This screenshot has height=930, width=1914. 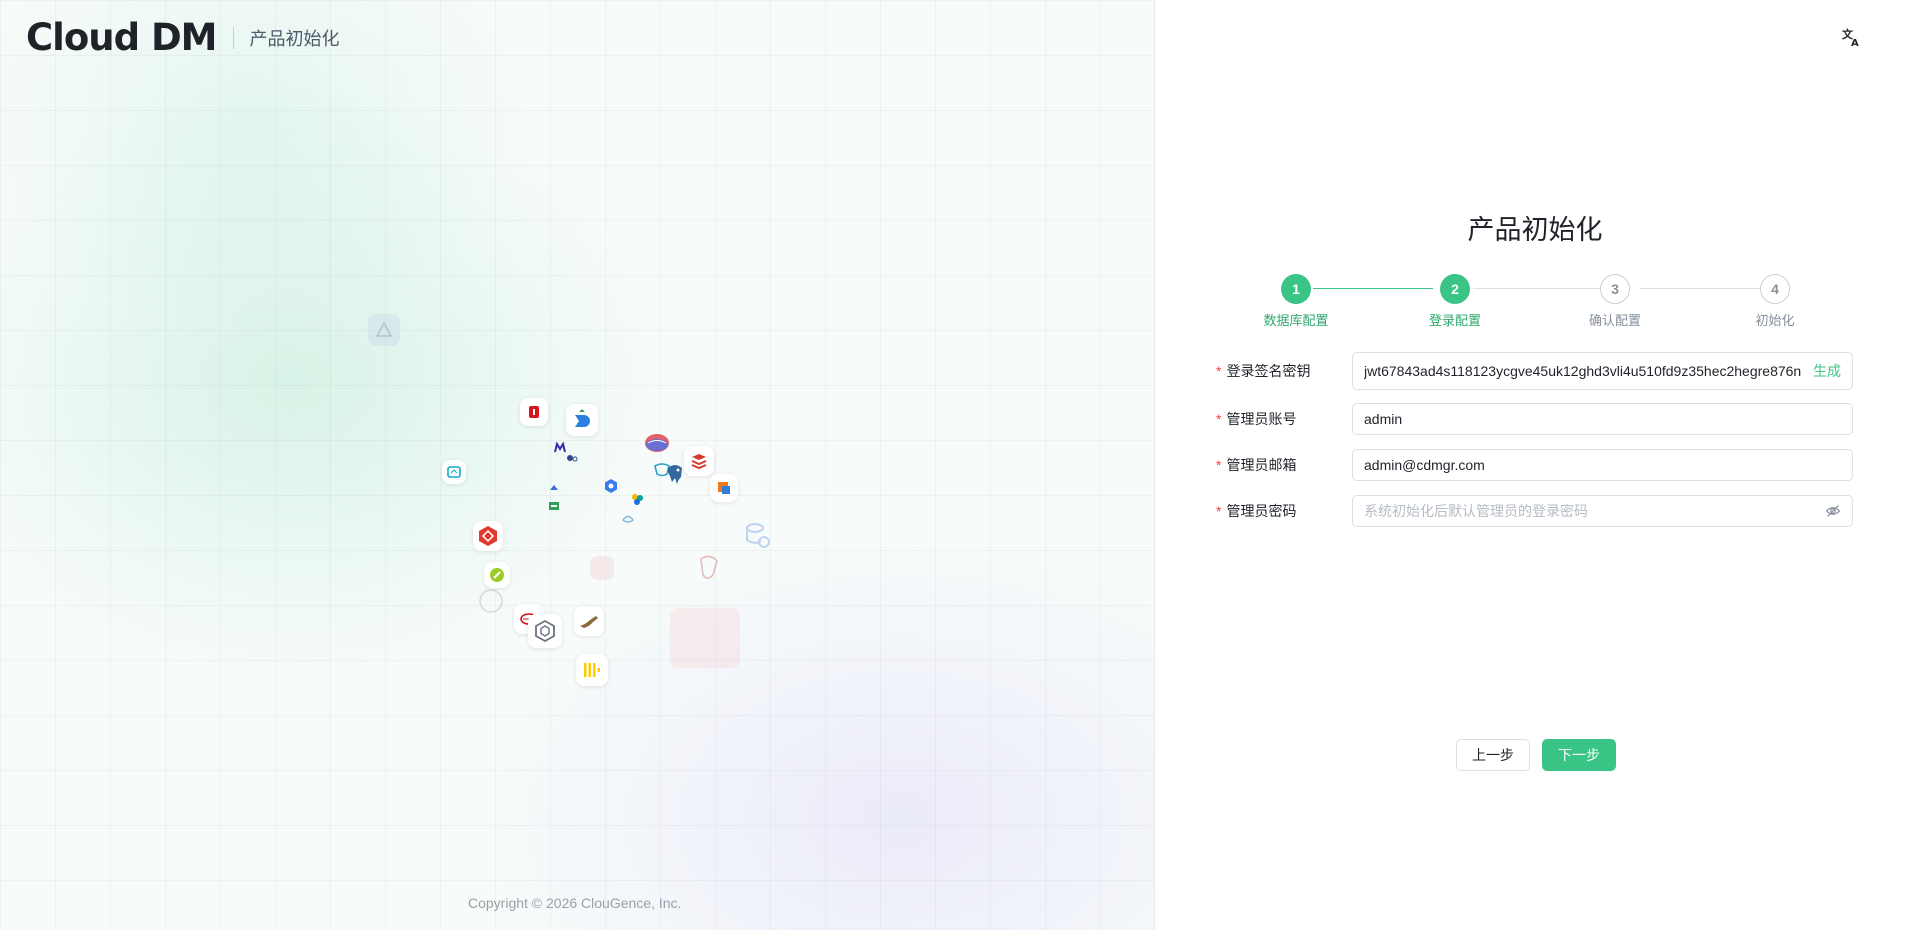 What do you see at coordinates (1261, 419) in the screenshot?
I see `account-label-text: 管理员账号` at bounding box center [1261, 419].